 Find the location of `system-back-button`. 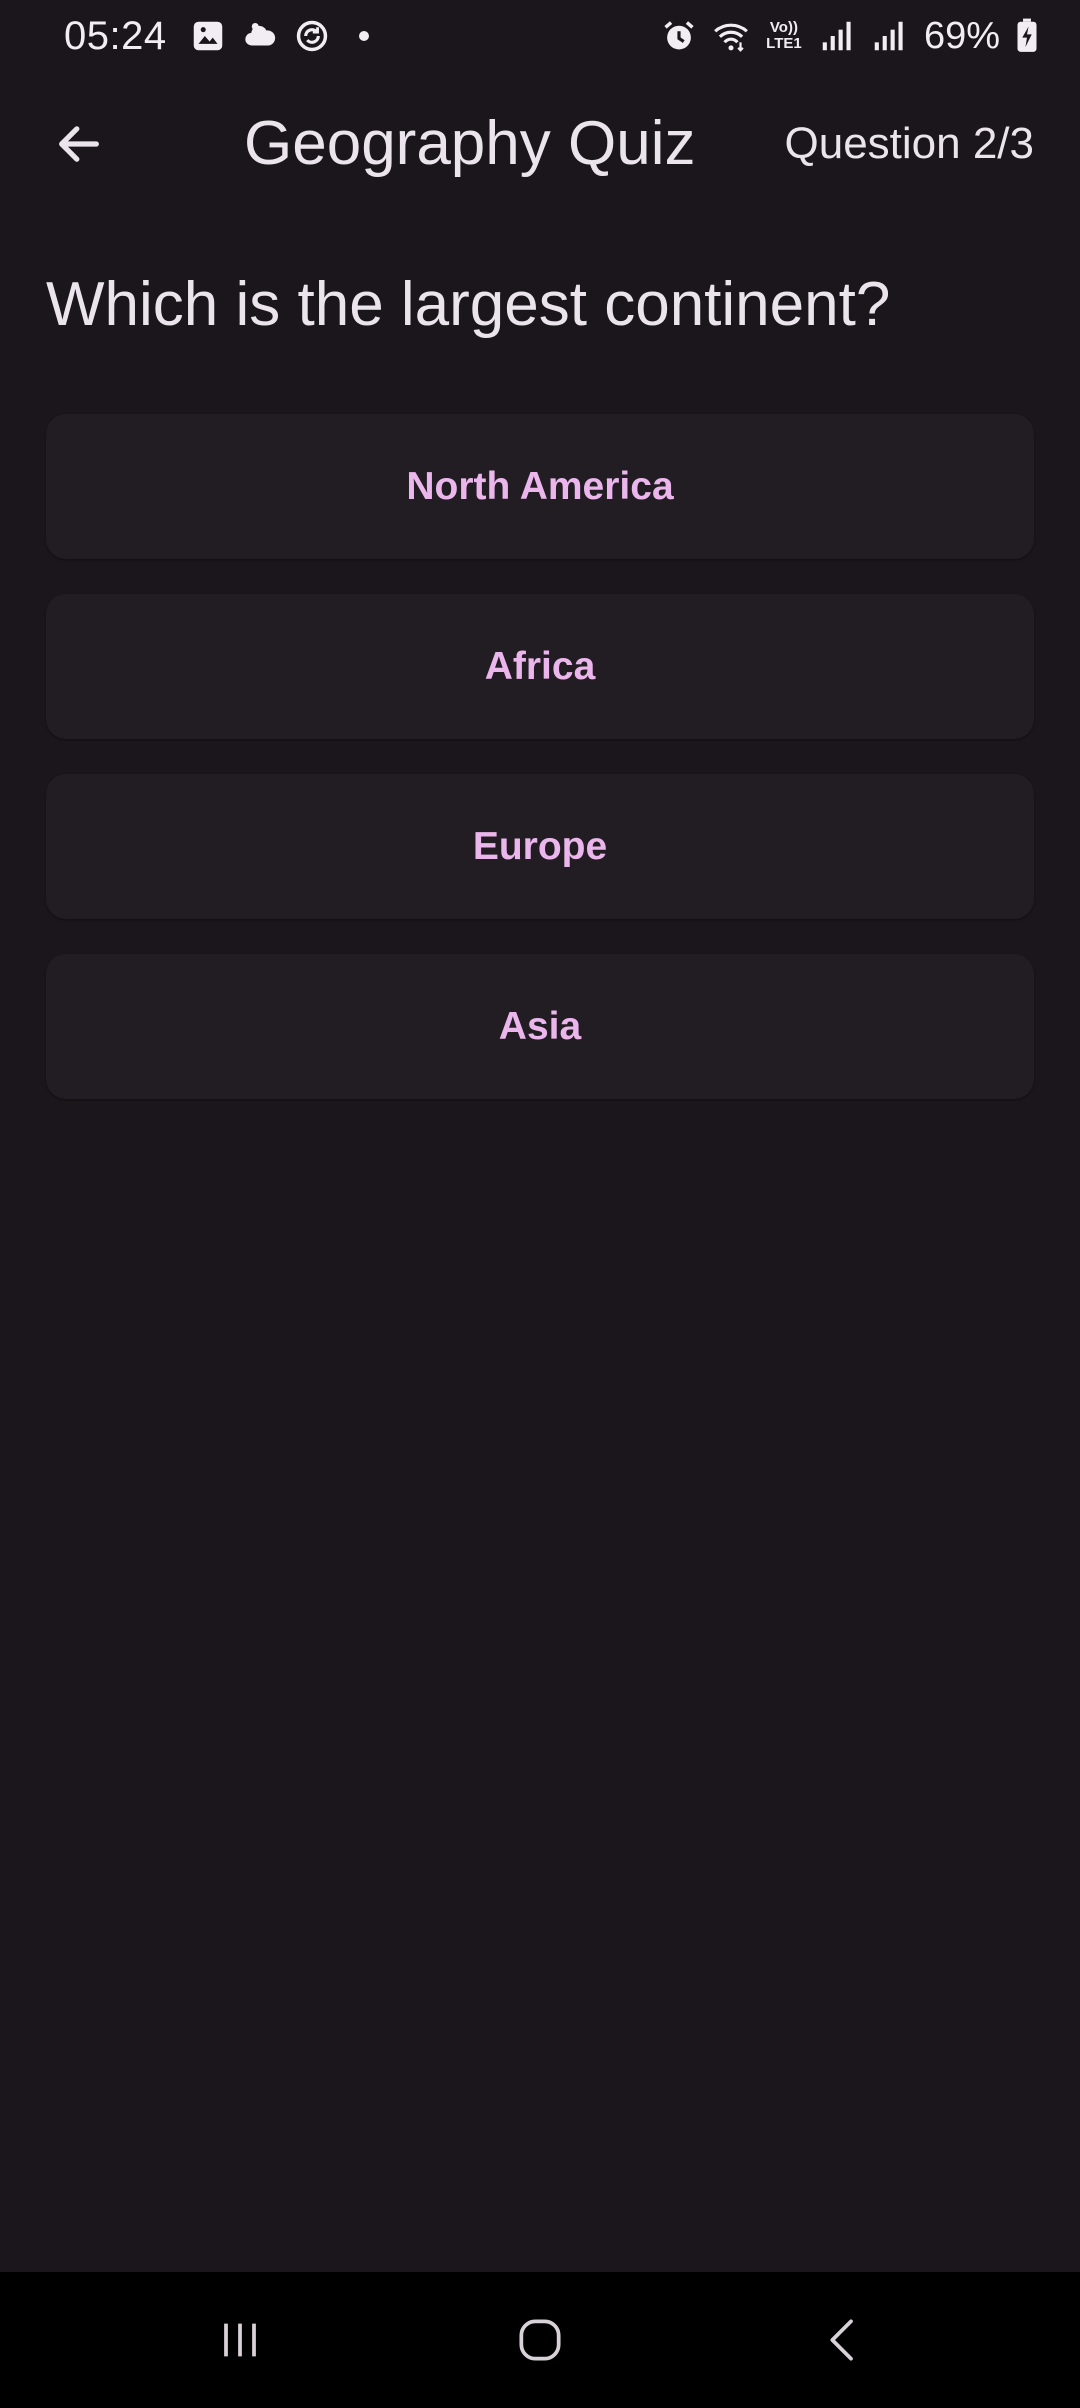

system-back-button is located at coordinates (844, 2340).